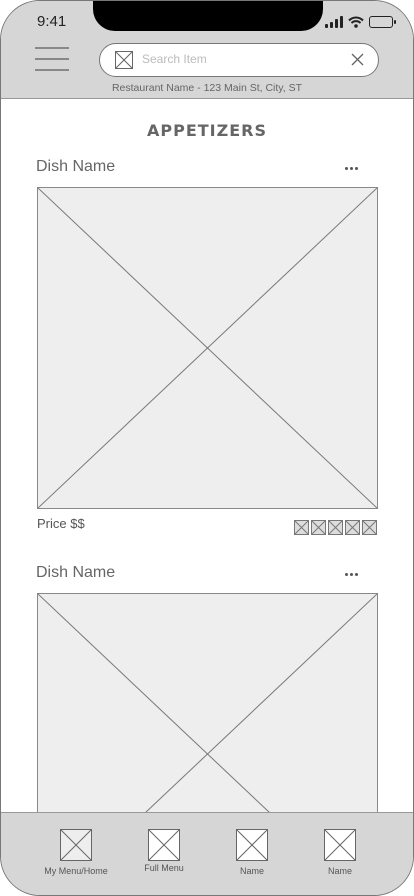 The height and width of the screenshot is (896, 414). Describe the element at coordinates (357, 59) in the screenshot. I see `close-icon` at that location.